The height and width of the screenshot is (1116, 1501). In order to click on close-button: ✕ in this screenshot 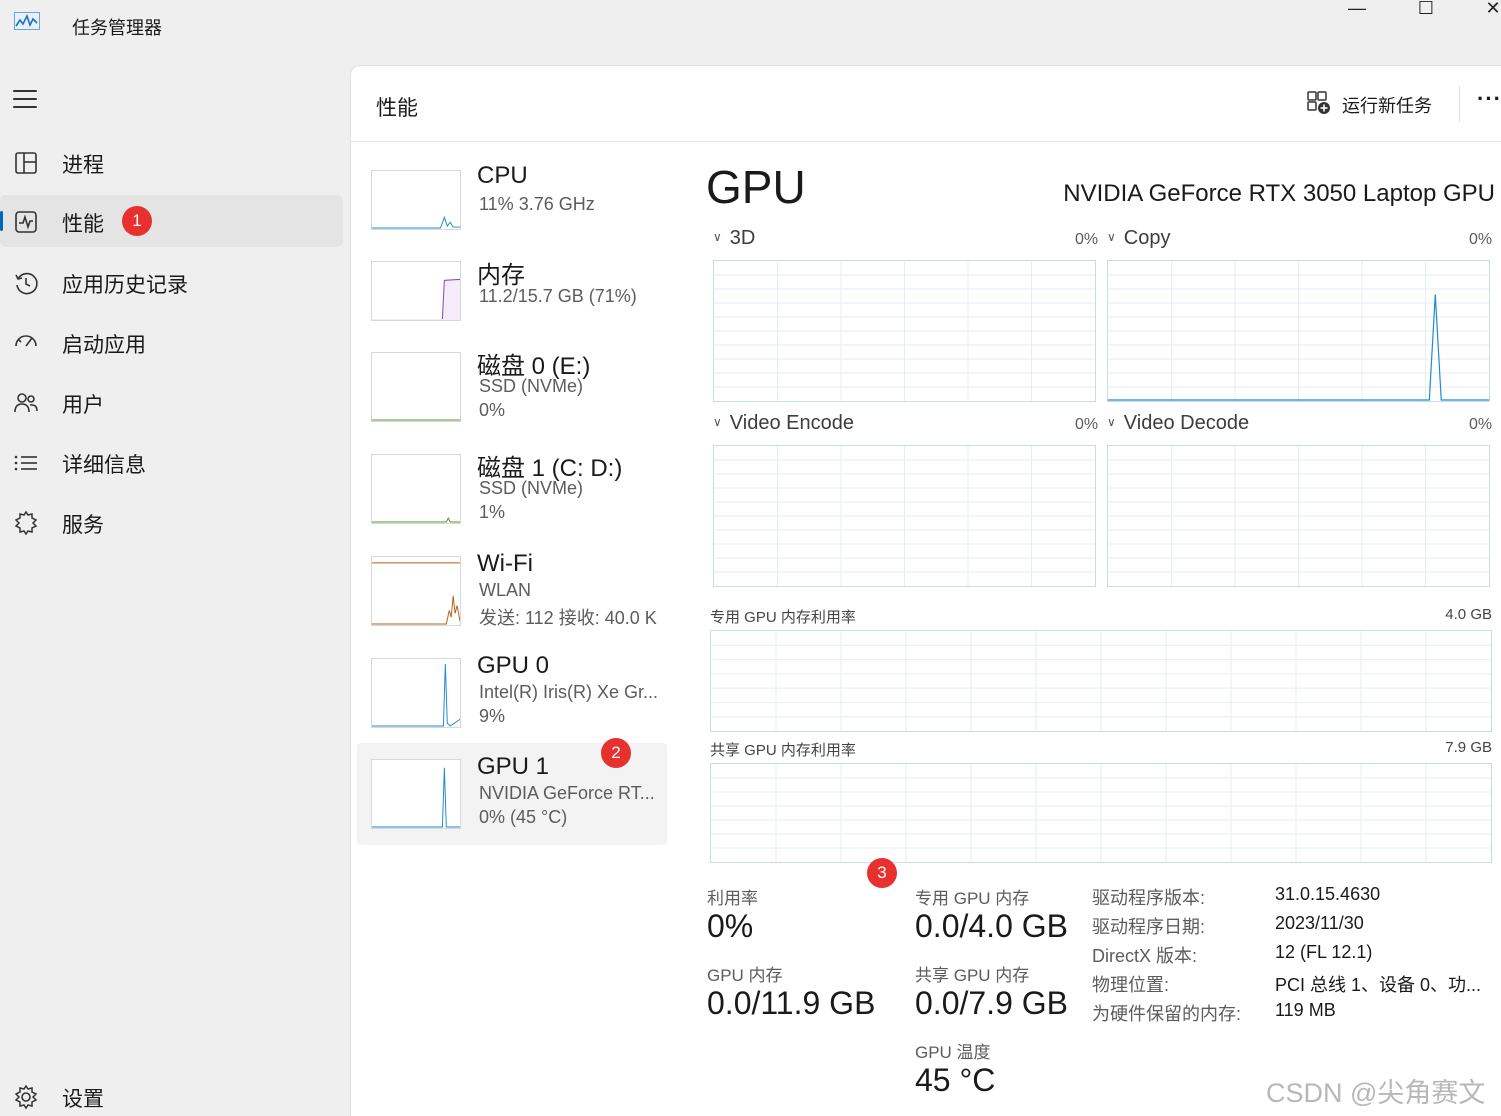, I will do `click(1485, 10)`.